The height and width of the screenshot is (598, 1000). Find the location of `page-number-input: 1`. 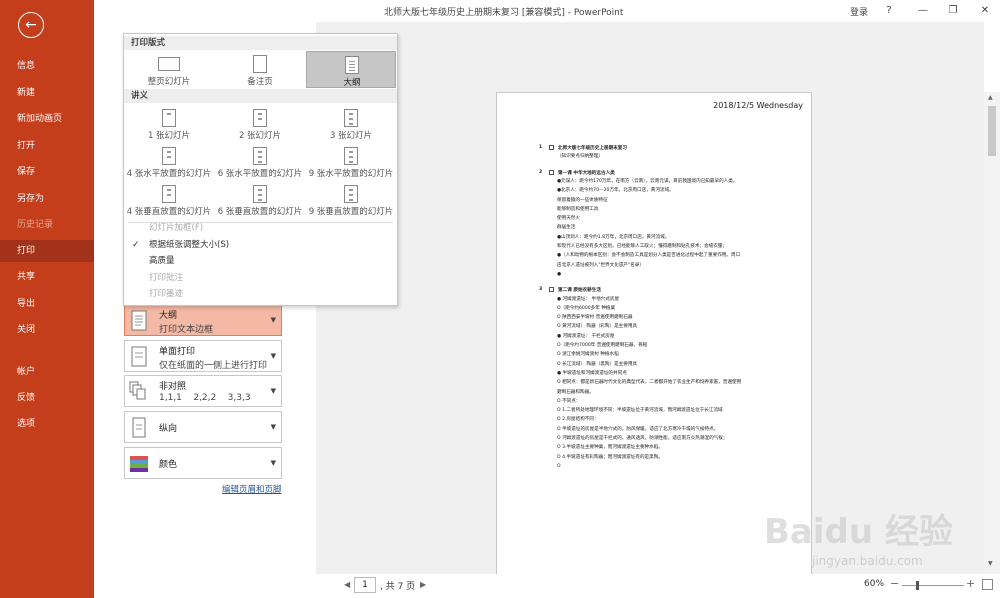

page-number-input: 1 is located at coordinates (365, 585).